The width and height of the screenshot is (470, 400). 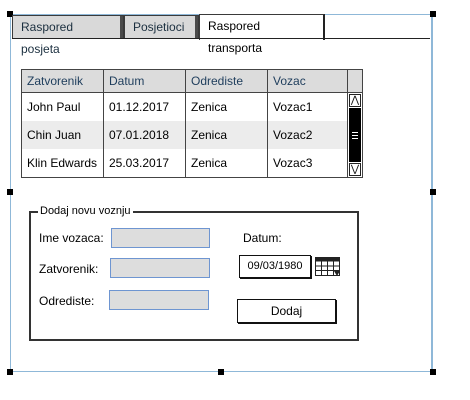 I want to click on column-header-datum: Datum, so click(x=145, y=81).